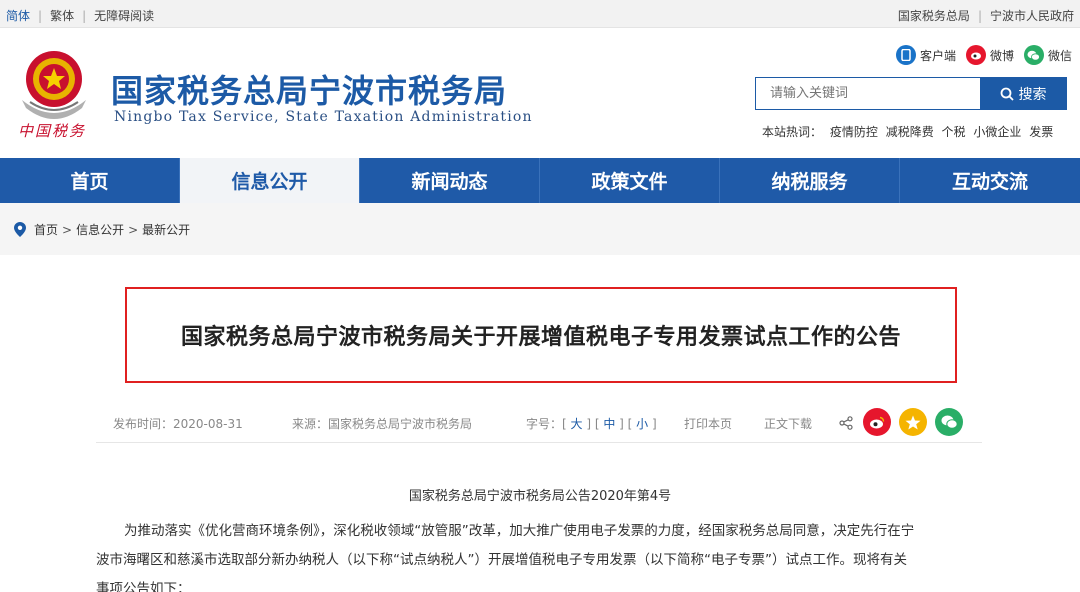 The width and height of the screenshot is (1080, 592). What do you see at coordinates (166, 229) in the screenshot?
I see `breadcrumb-latest: 最新公开` at bounding box center [166, 229].